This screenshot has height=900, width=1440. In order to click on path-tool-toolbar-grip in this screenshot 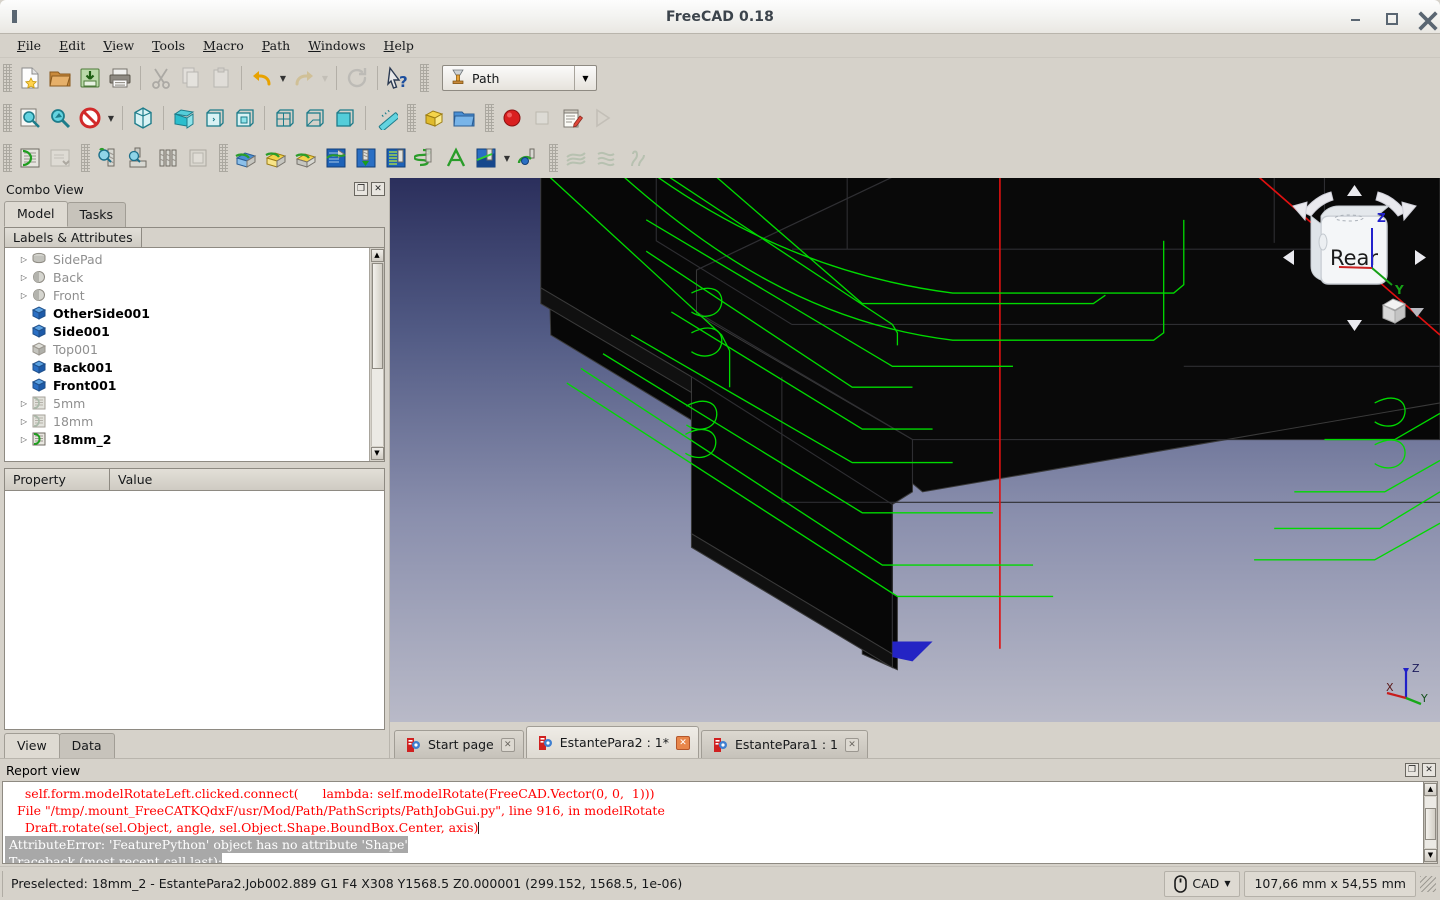, I will do `click(85, 158)`.